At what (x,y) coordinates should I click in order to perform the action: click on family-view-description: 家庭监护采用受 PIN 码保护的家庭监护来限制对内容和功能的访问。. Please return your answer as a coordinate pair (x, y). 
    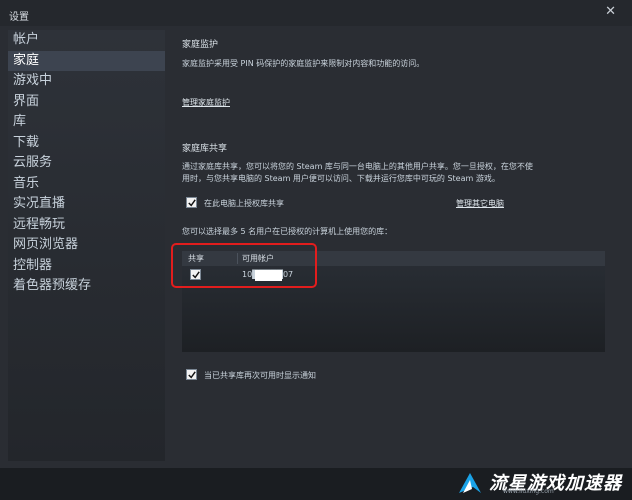
    Looking at the image, I should click on (303, 63).